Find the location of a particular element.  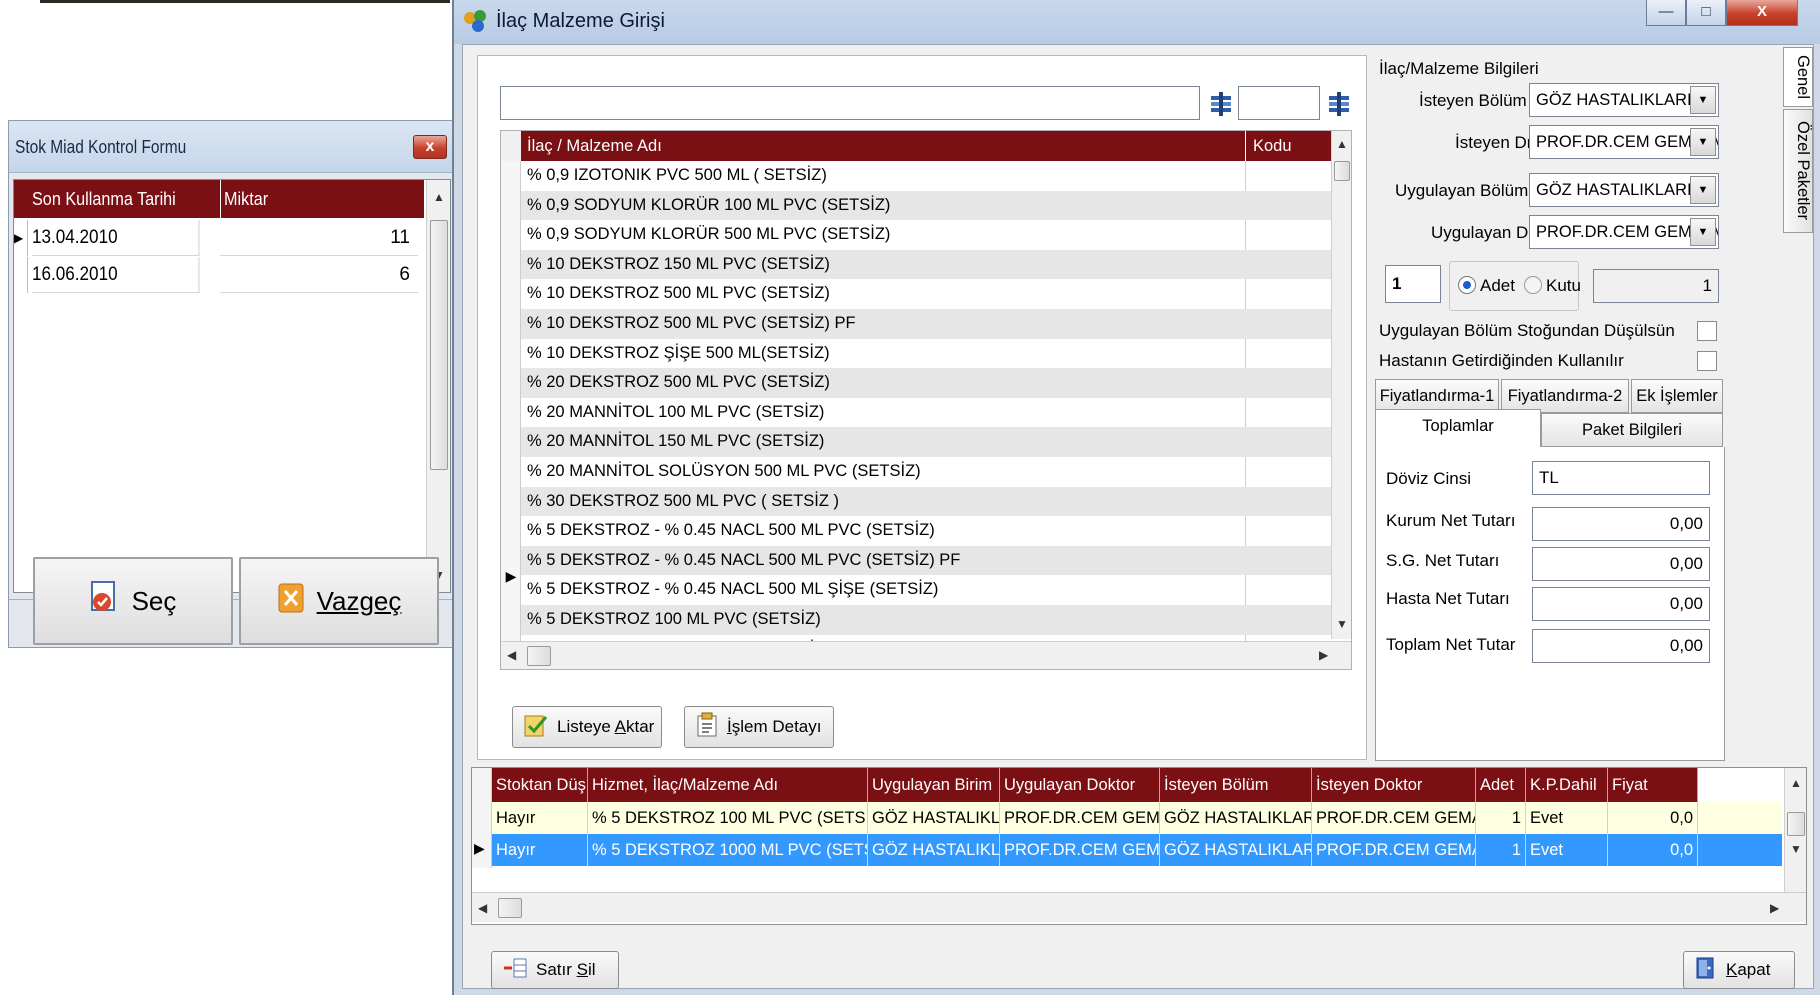

total-net-label: Toplam Net Tutar is located at coordinates (1451, 644).